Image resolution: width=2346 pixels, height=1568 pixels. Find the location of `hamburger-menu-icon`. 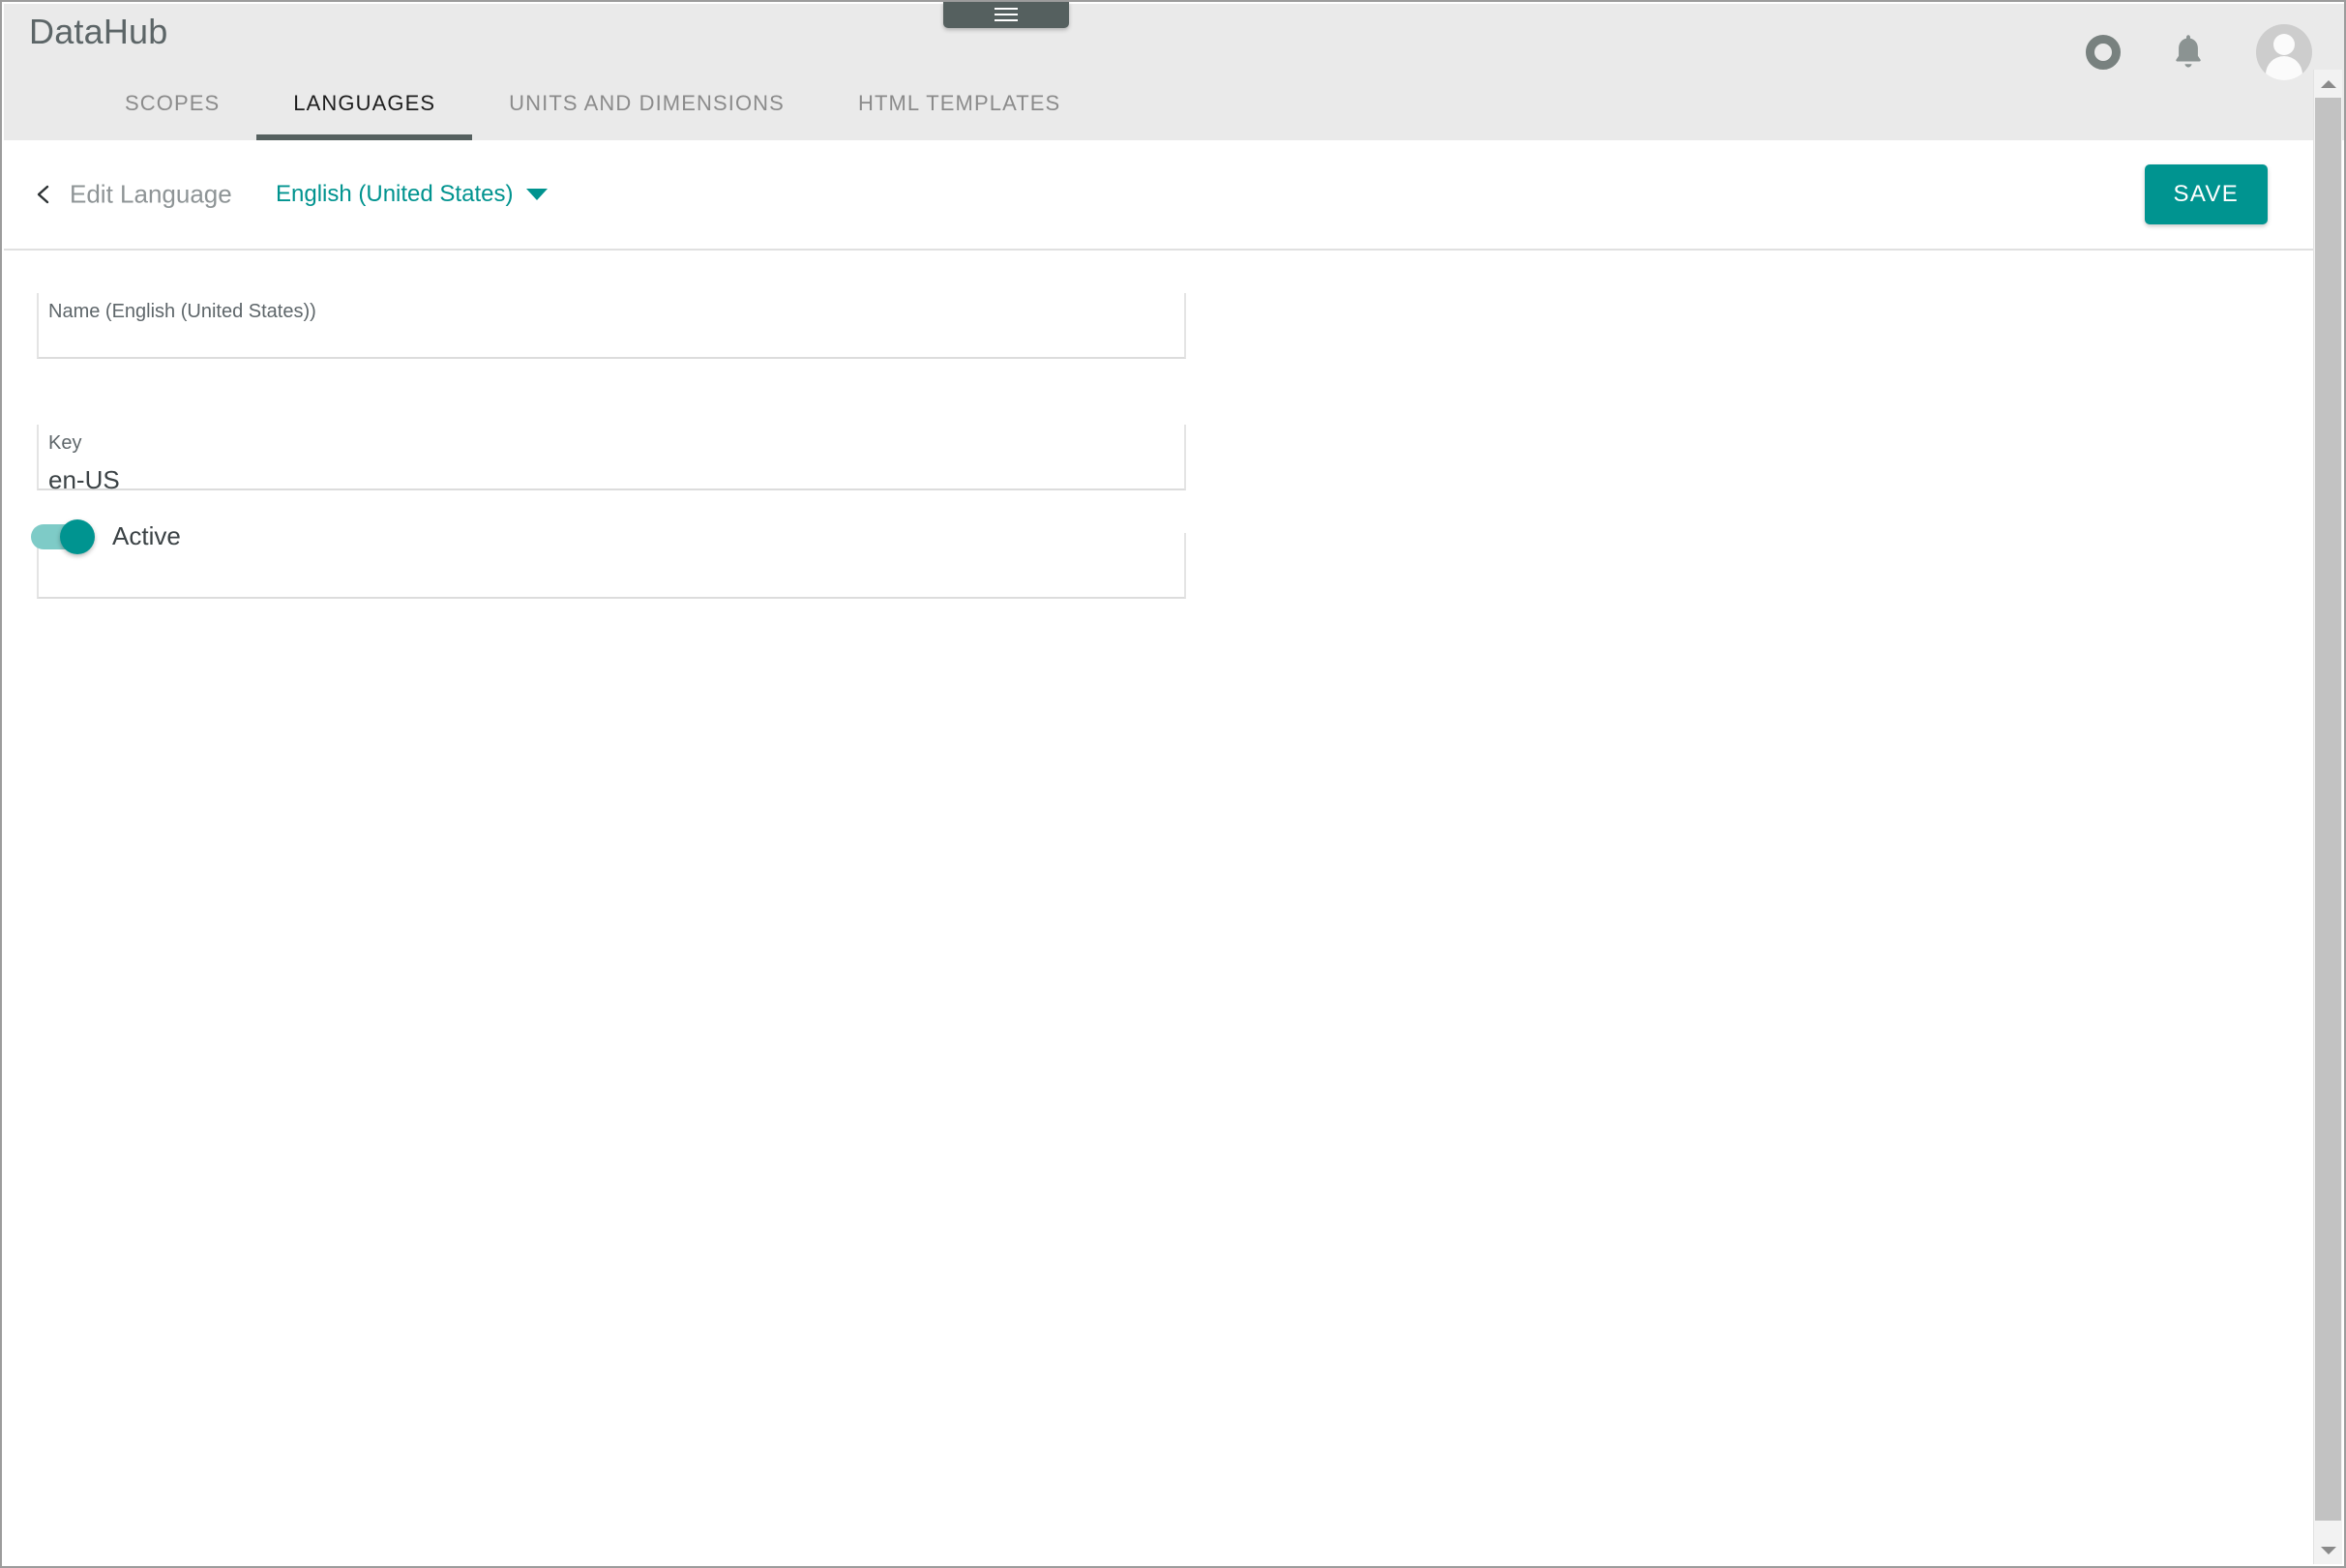

hamburger-menu-icon is located at coordinates (1006, 16).